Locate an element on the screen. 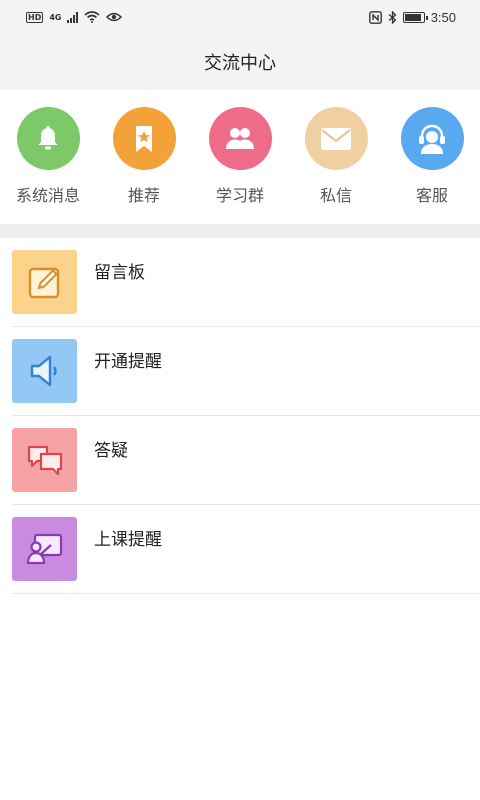  bookmark-star-icon is located at coordinates (144, 138).